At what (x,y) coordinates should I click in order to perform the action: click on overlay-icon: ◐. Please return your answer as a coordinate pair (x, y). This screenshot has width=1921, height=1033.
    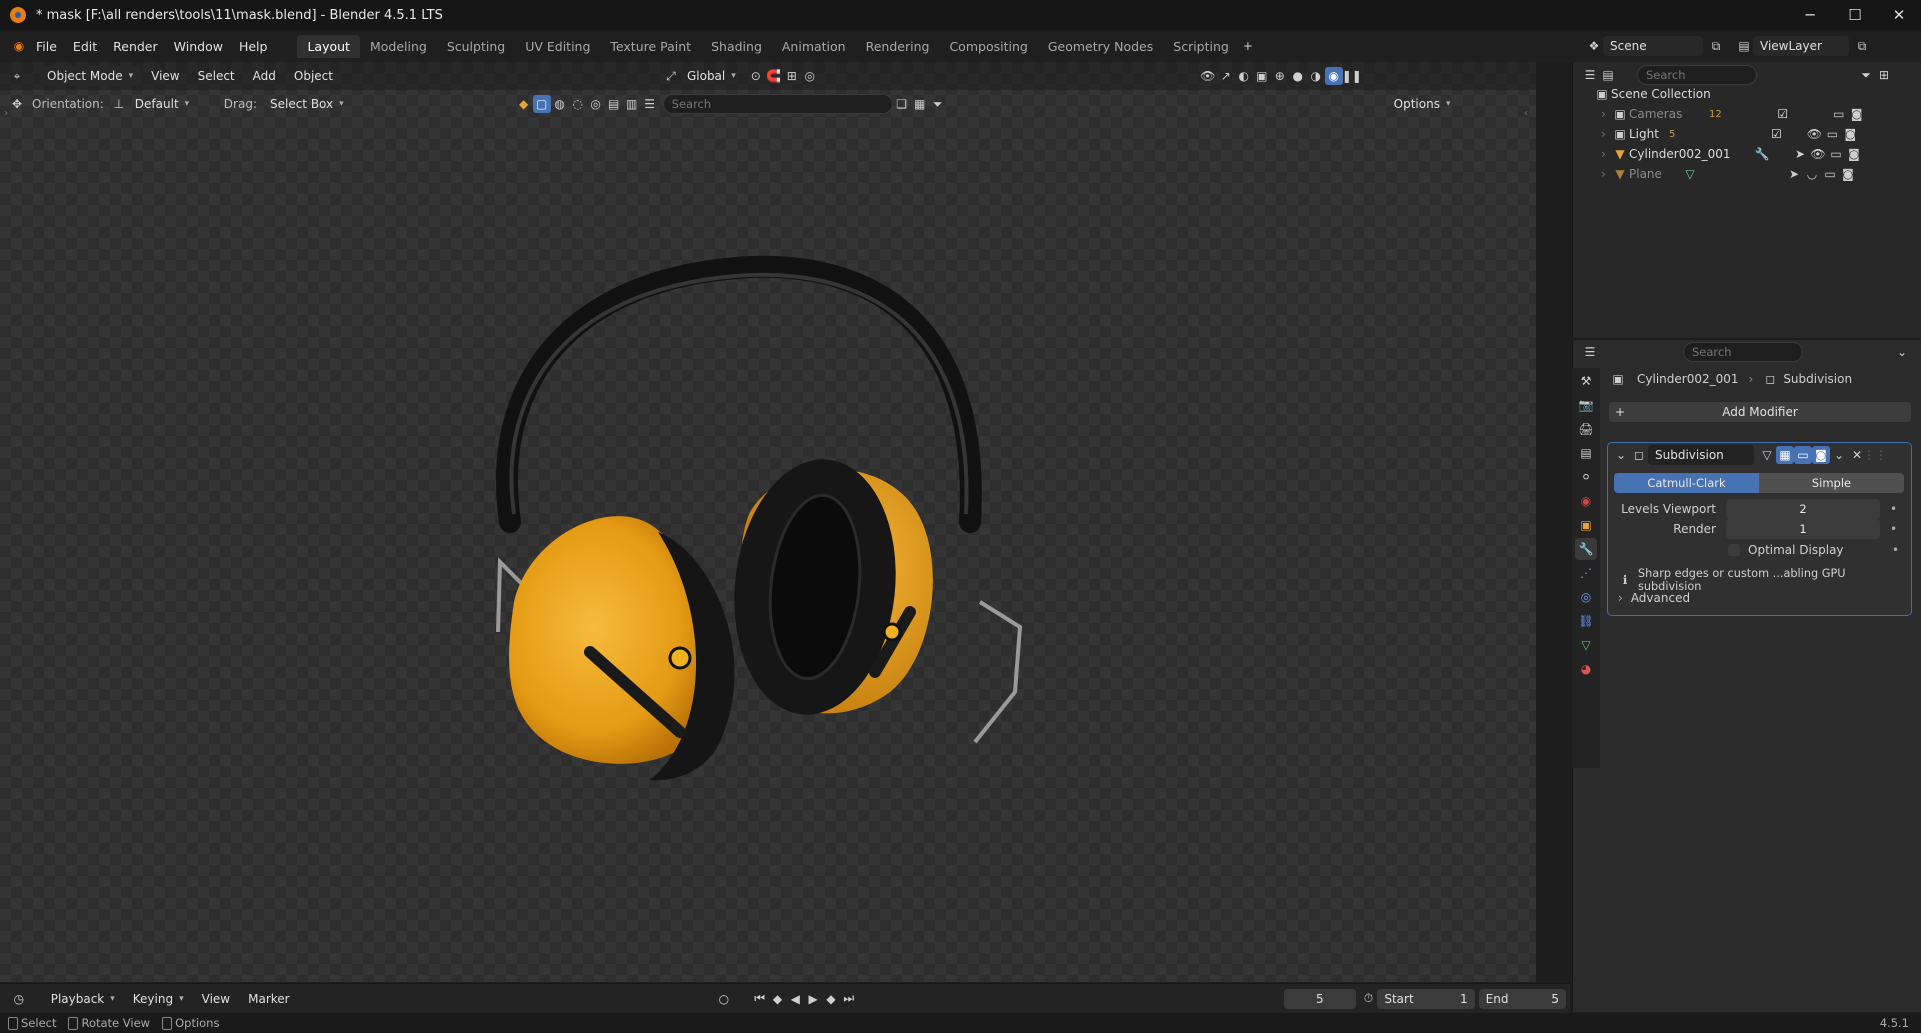
    Looking at the image, I should click on (1244, 76).